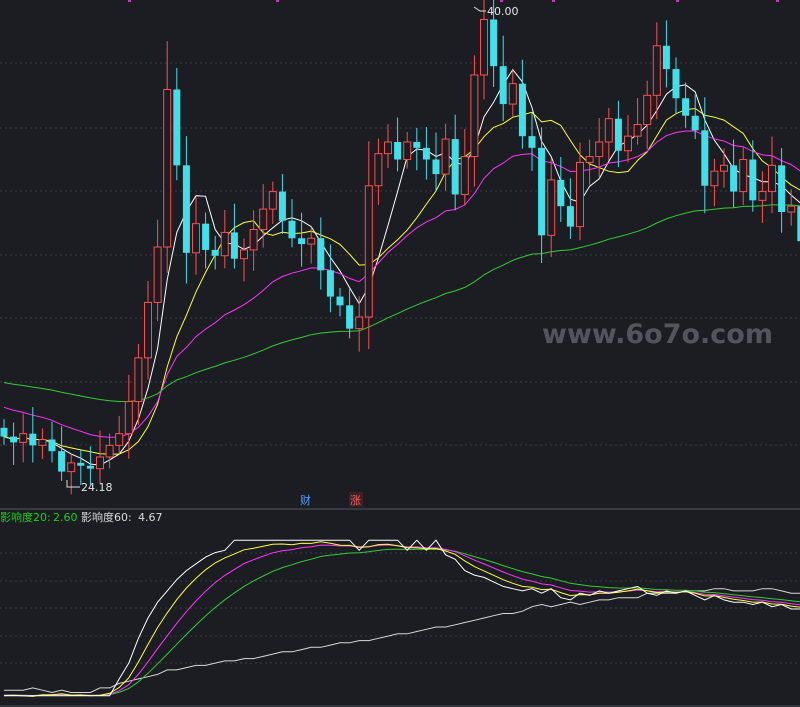  Describe the element at coordinates (503, 11) in the screenshot. I see `high-label: 40.00` at that location.